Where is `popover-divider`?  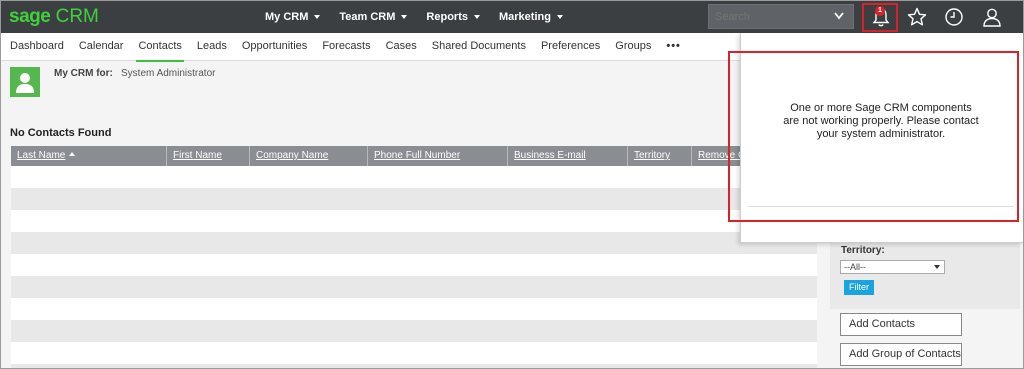 popover-divider is located at coordinates (881, 206).